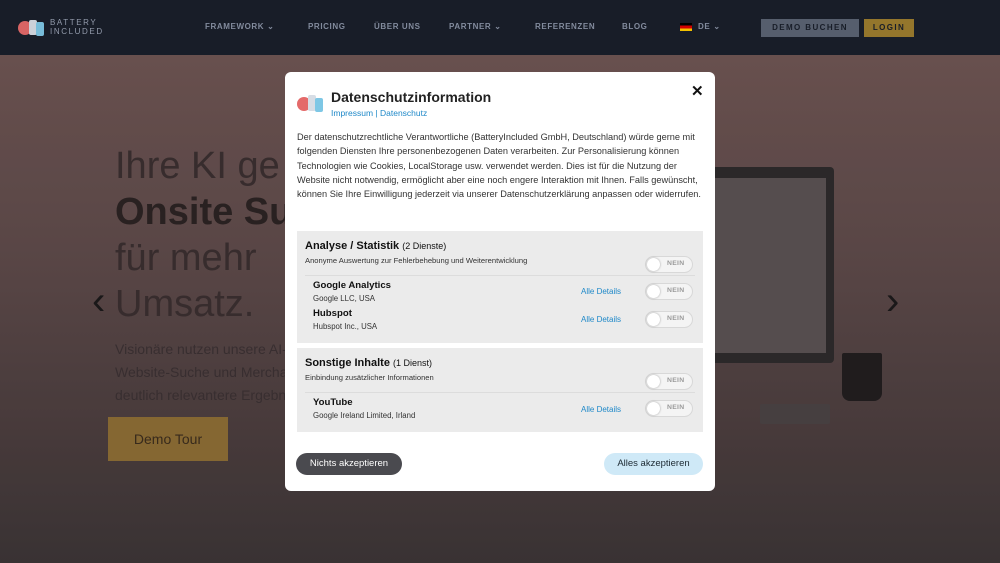  Describe the element at coordinates (413, 363) in the screenshot. I see `group-count: (1 Dienst)` at that location.